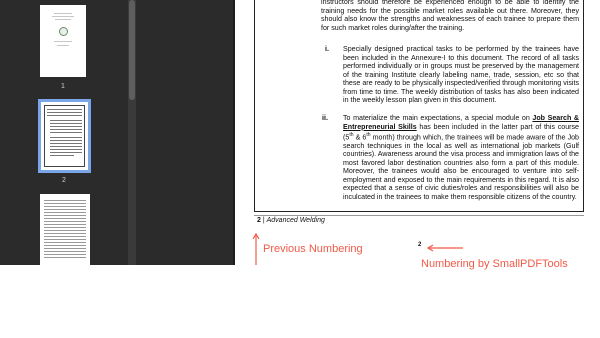 The height and width of the screenshot is (338, 600). I want to click on thumbnail-label-1: 1, so click(63, 86).